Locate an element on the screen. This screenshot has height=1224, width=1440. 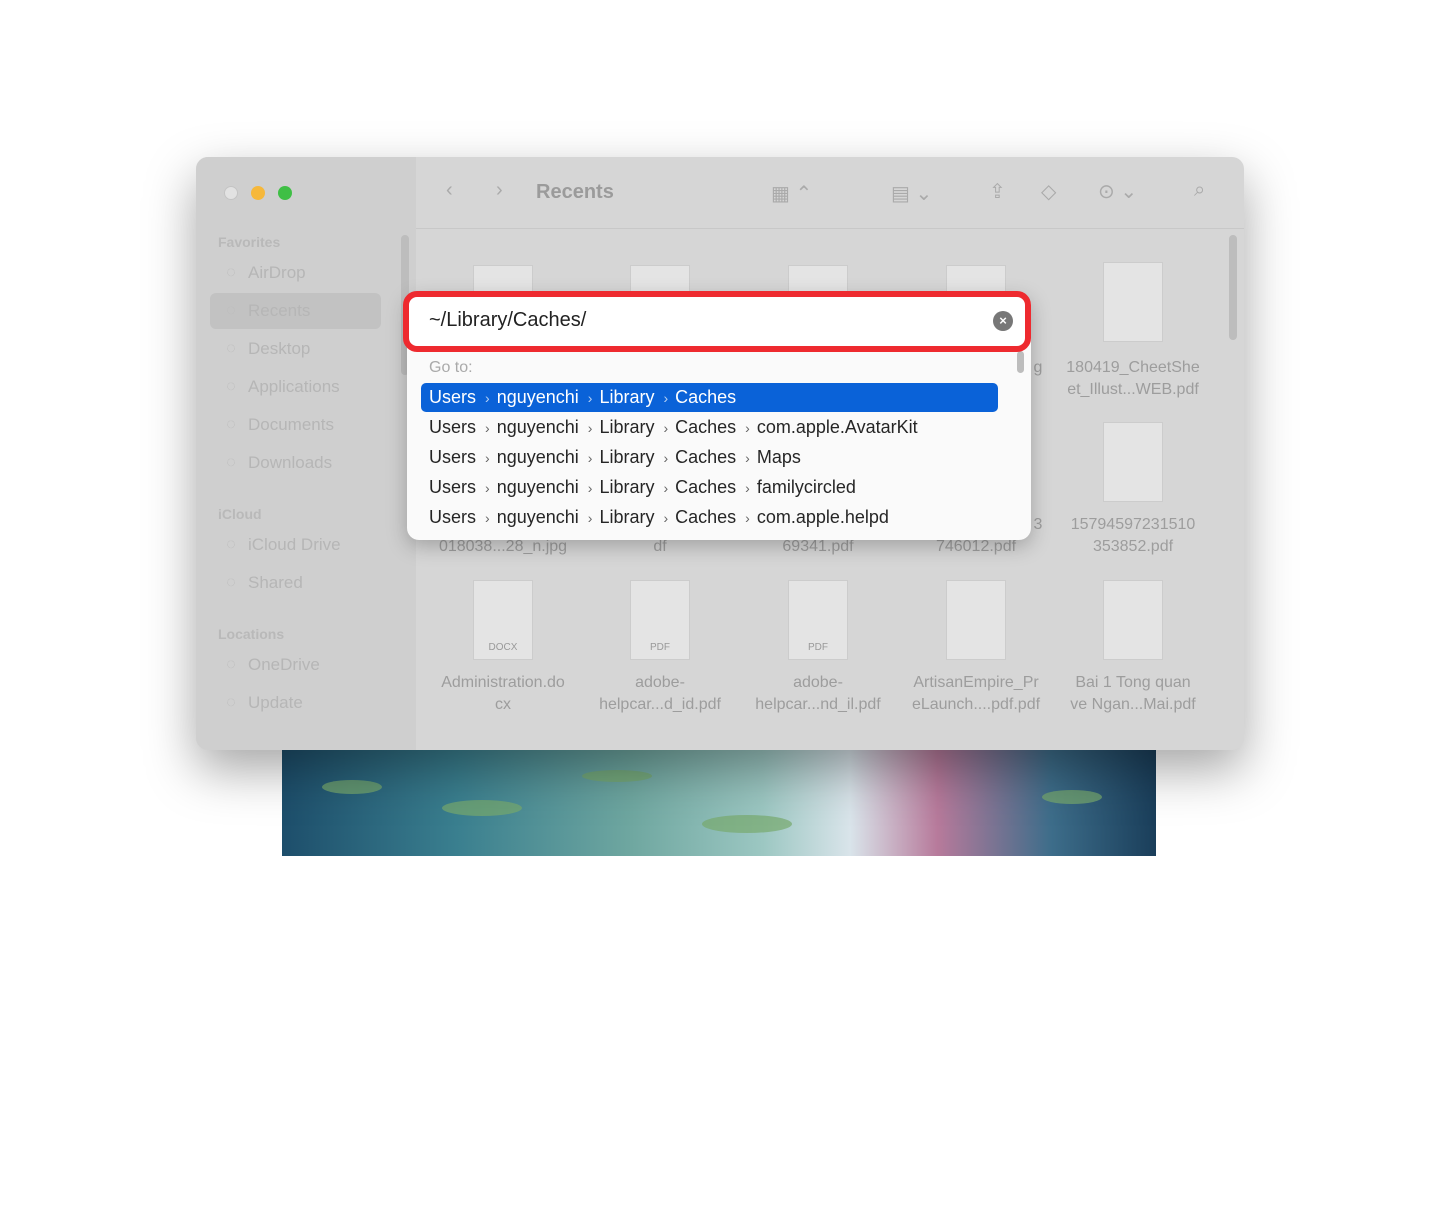
sidebar-item-update: ◌ Update is located at coordinates (295, 703).